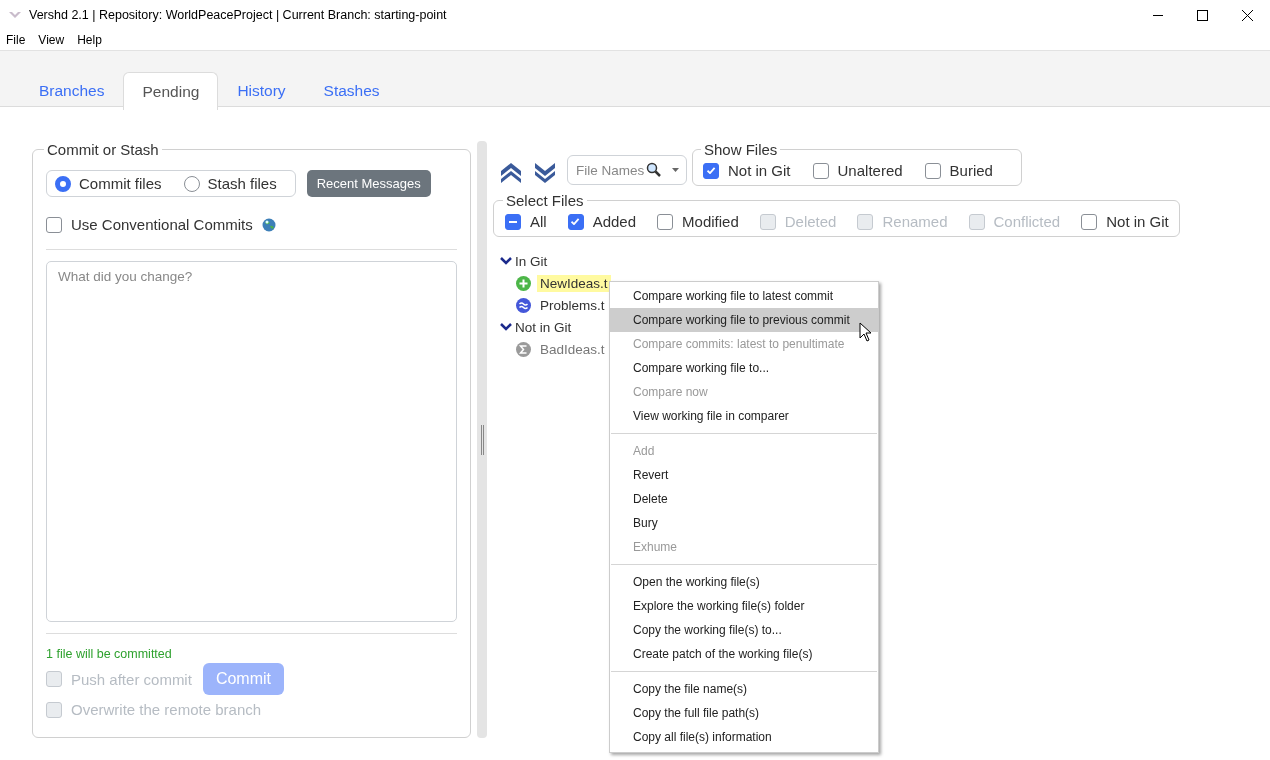 Image resolution: width=1270 pixels, height=760 pixels. I want to click on checkbox-label: Overwrite the remote branch, so click(166, 709).